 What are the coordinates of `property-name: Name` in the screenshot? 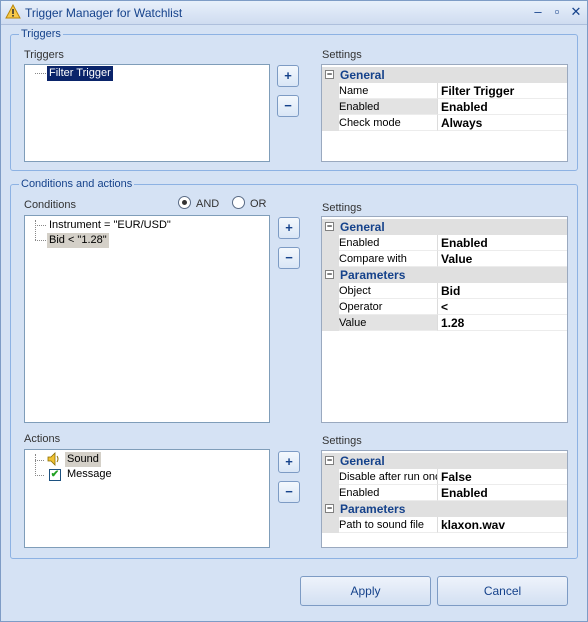 It's located at (388, 91).